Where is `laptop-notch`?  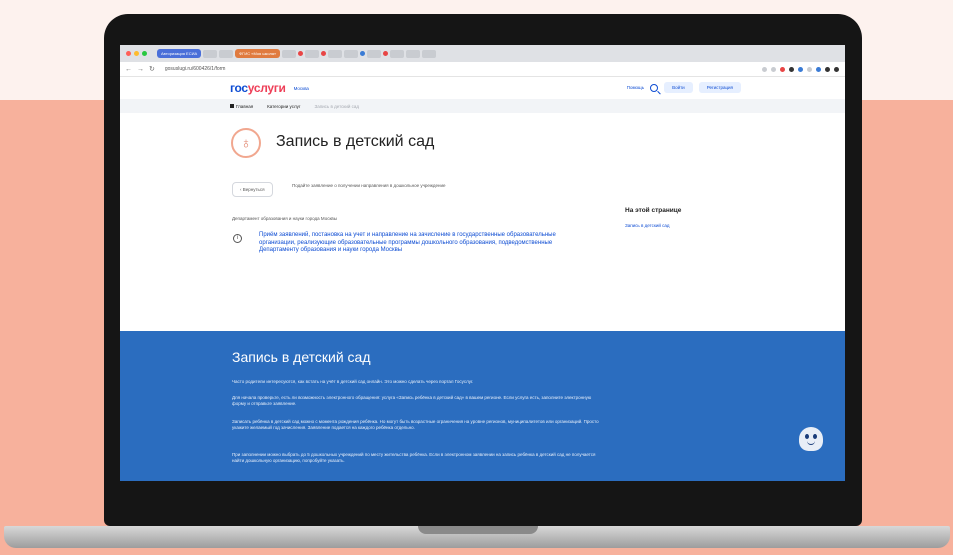
laptop-notch is located at coordinates (478, 530).